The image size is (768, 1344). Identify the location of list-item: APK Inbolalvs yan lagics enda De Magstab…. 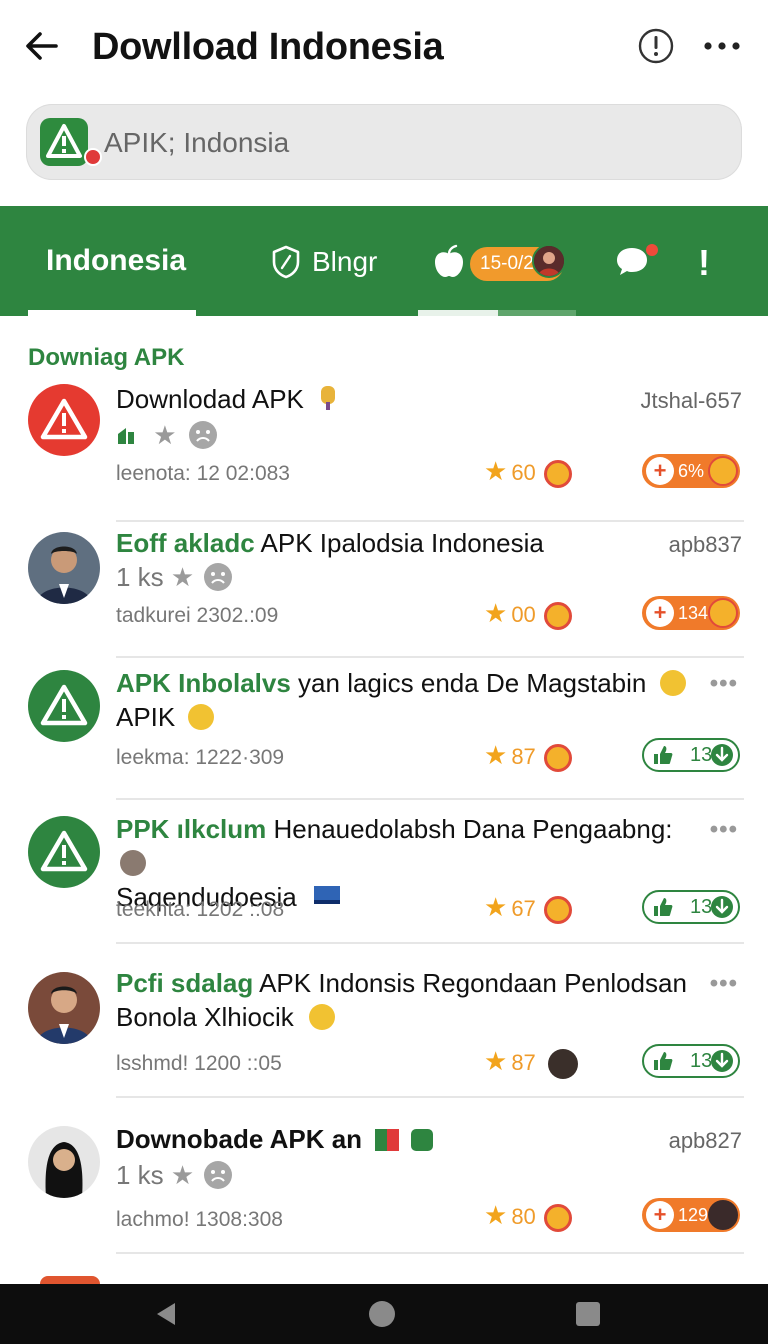
(384, 725).